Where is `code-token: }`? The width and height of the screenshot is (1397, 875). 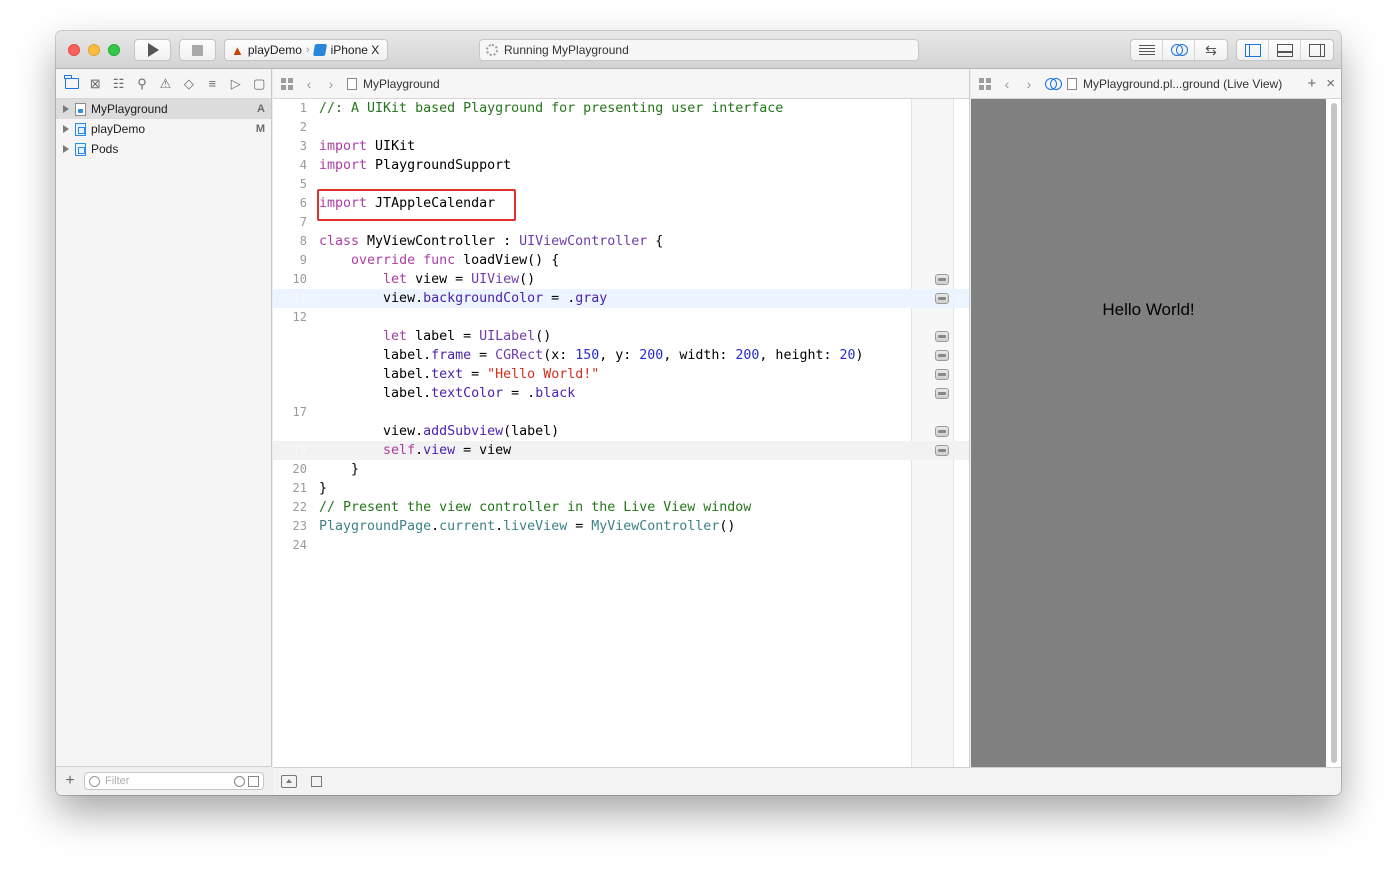
code-token: } is located at coordinates (317, 488).